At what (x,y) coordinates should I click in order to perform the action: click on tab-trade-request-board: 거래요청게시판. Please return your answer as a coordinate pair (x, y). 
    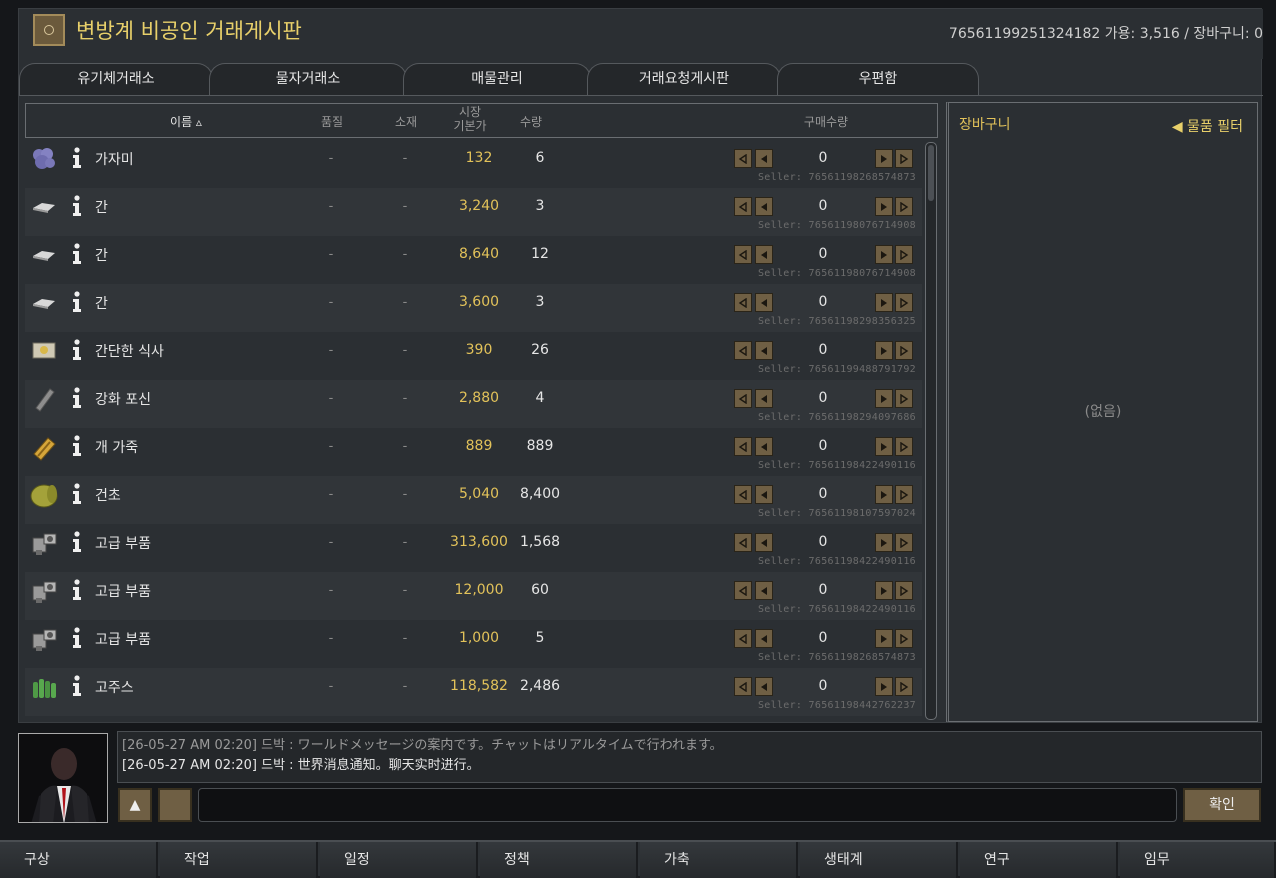
    Looking at the image, I should click on (684, 79).